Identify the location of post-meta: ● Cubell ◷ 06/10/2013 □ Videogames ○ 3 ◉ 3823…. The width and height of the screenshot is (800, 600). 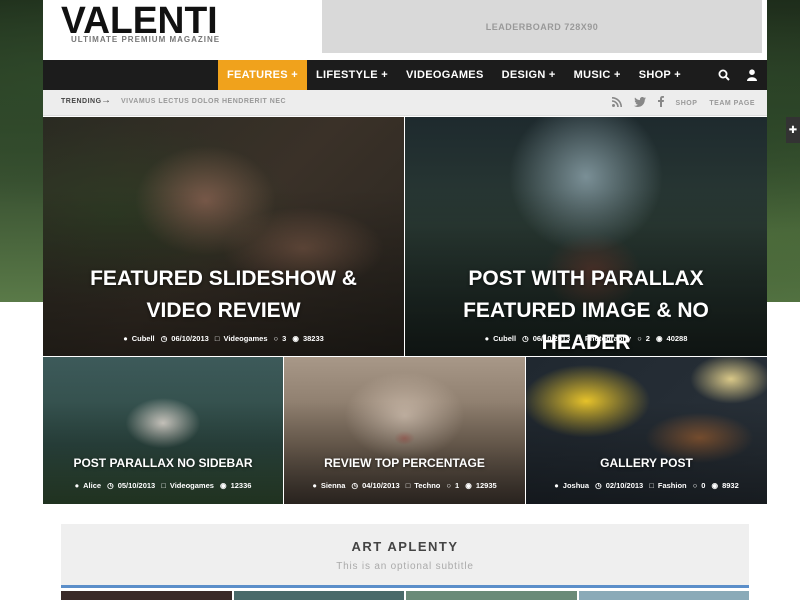
(223, 338).